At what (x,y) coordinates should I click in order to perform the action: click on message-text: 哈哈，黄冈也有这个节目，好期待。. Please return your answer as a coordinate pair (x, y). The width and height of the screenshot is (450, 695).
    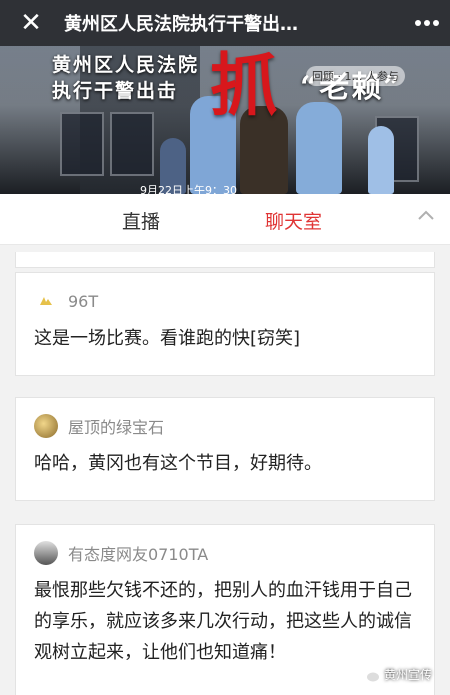
    Looking at the image, I should click on (178, 463).